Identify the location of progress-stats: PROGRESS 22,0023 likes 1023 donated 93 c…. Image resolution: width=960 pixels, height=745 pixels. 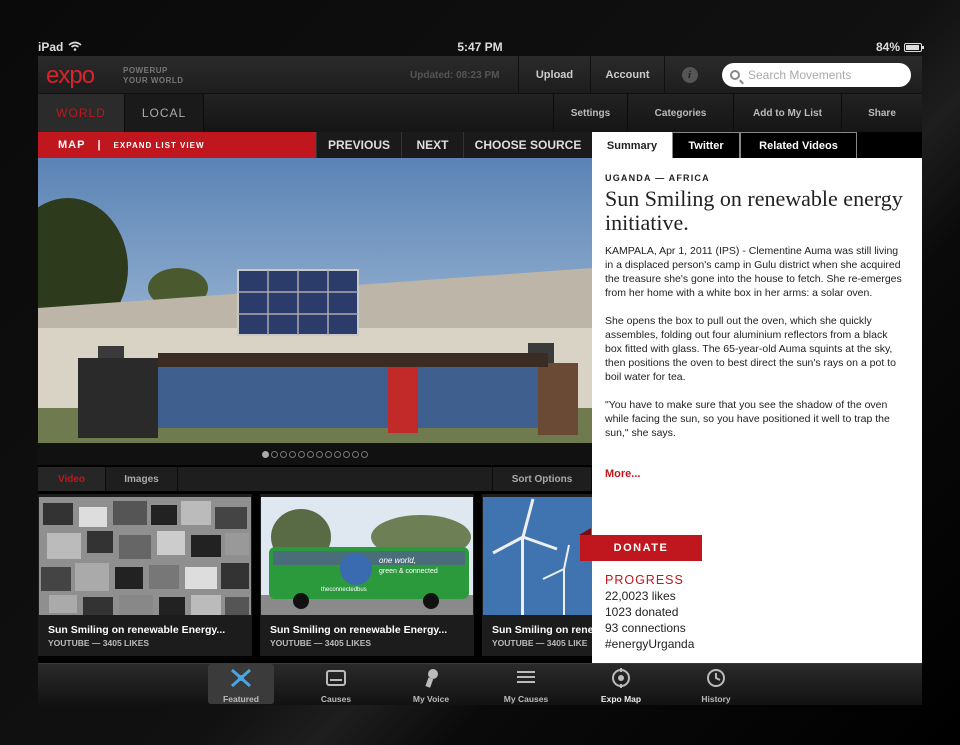
(649, 612).